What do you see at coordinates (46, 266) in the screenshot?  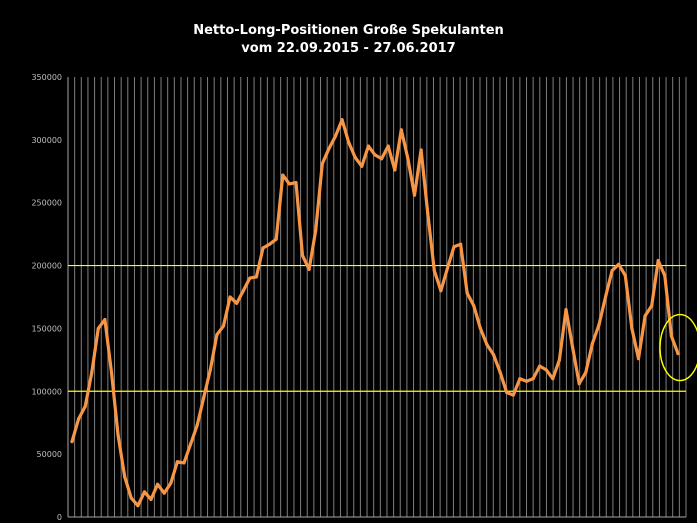 I see `y-tick-label: 200000` at bounding box center [46, 266].